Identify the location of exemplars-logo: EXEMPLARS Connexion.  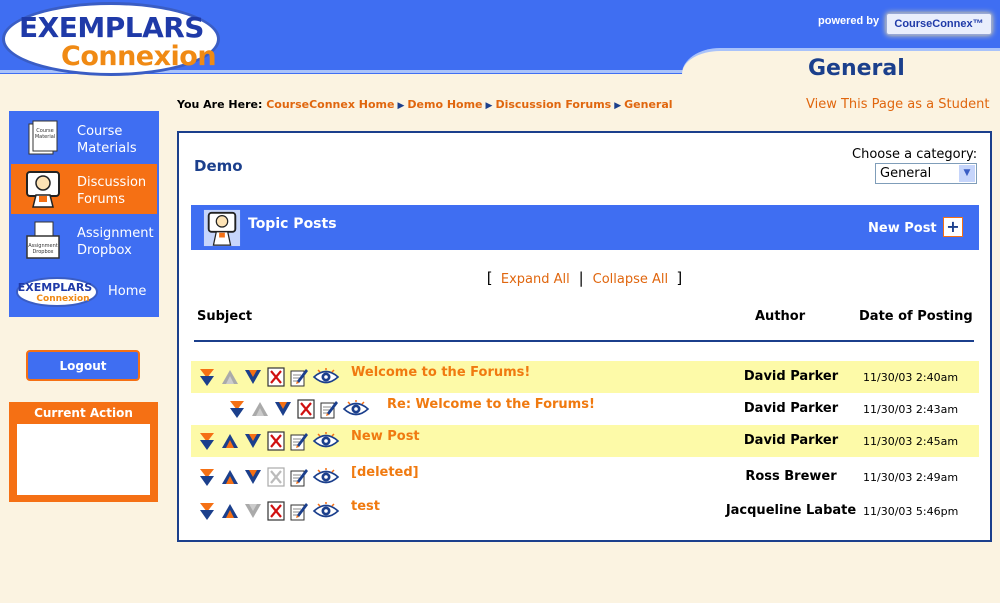
(111, 39).